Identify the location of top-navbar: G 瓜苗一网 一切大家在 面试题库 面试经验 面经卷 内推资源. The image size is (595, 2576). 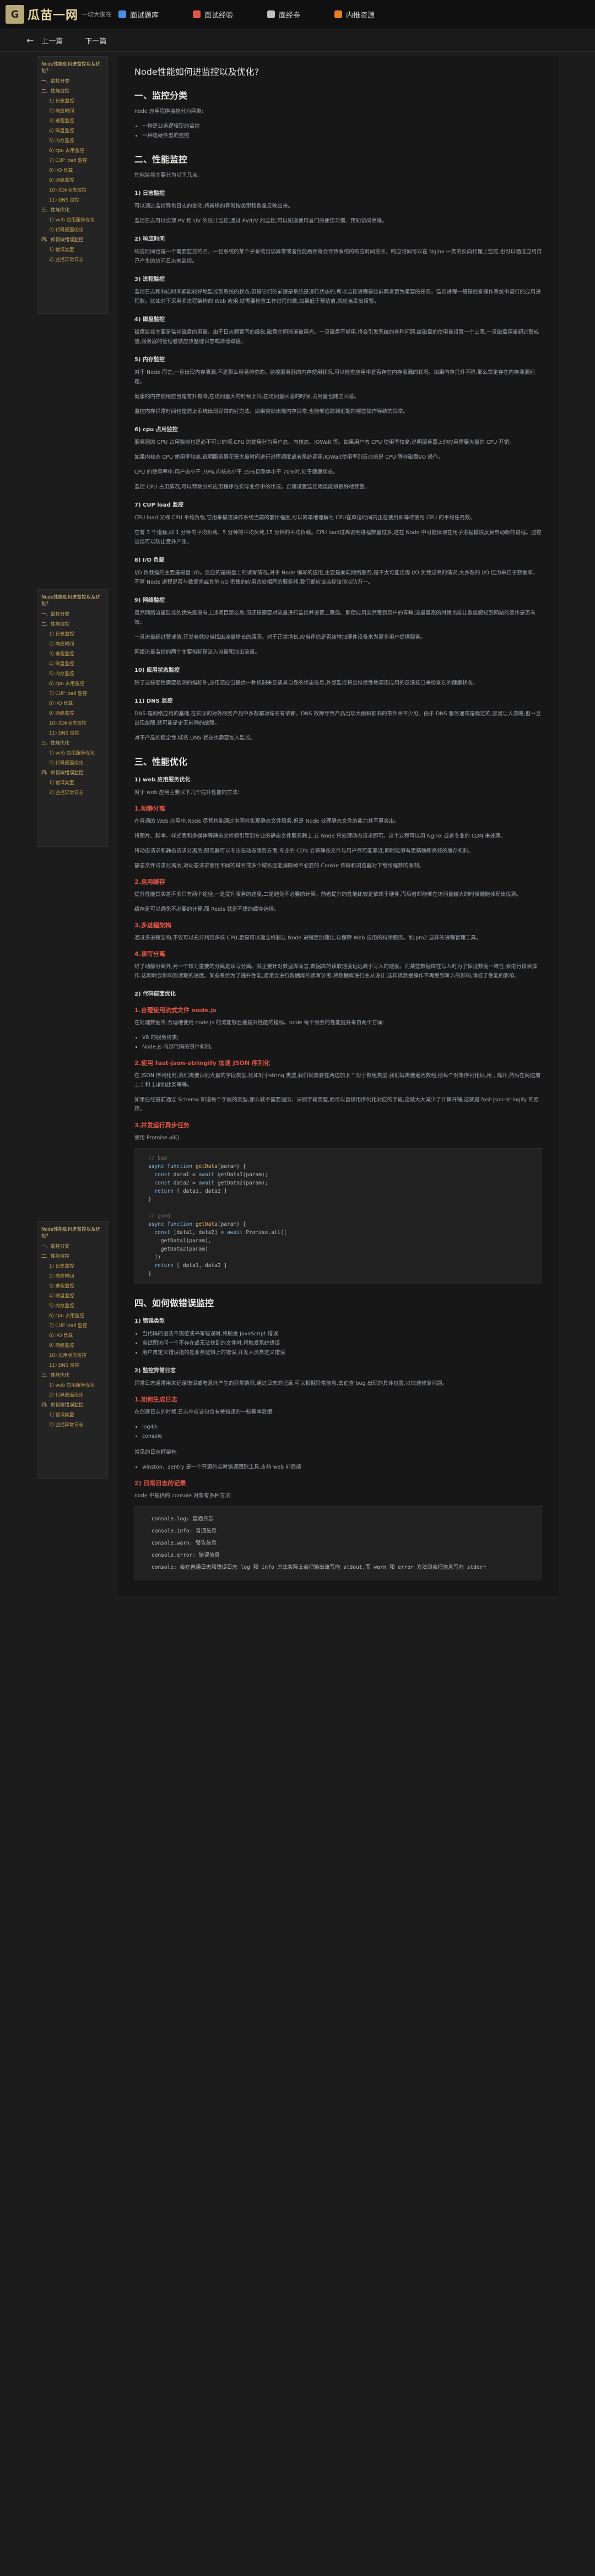
(297, 14).